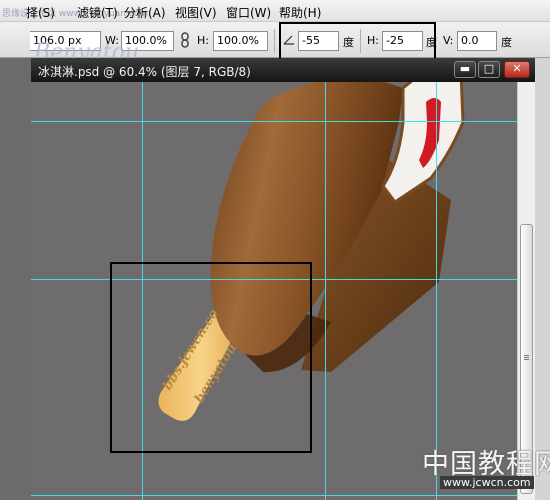 The image size is (550, 500). I want to click on minimize-icon: ▬, so click(465, 68).